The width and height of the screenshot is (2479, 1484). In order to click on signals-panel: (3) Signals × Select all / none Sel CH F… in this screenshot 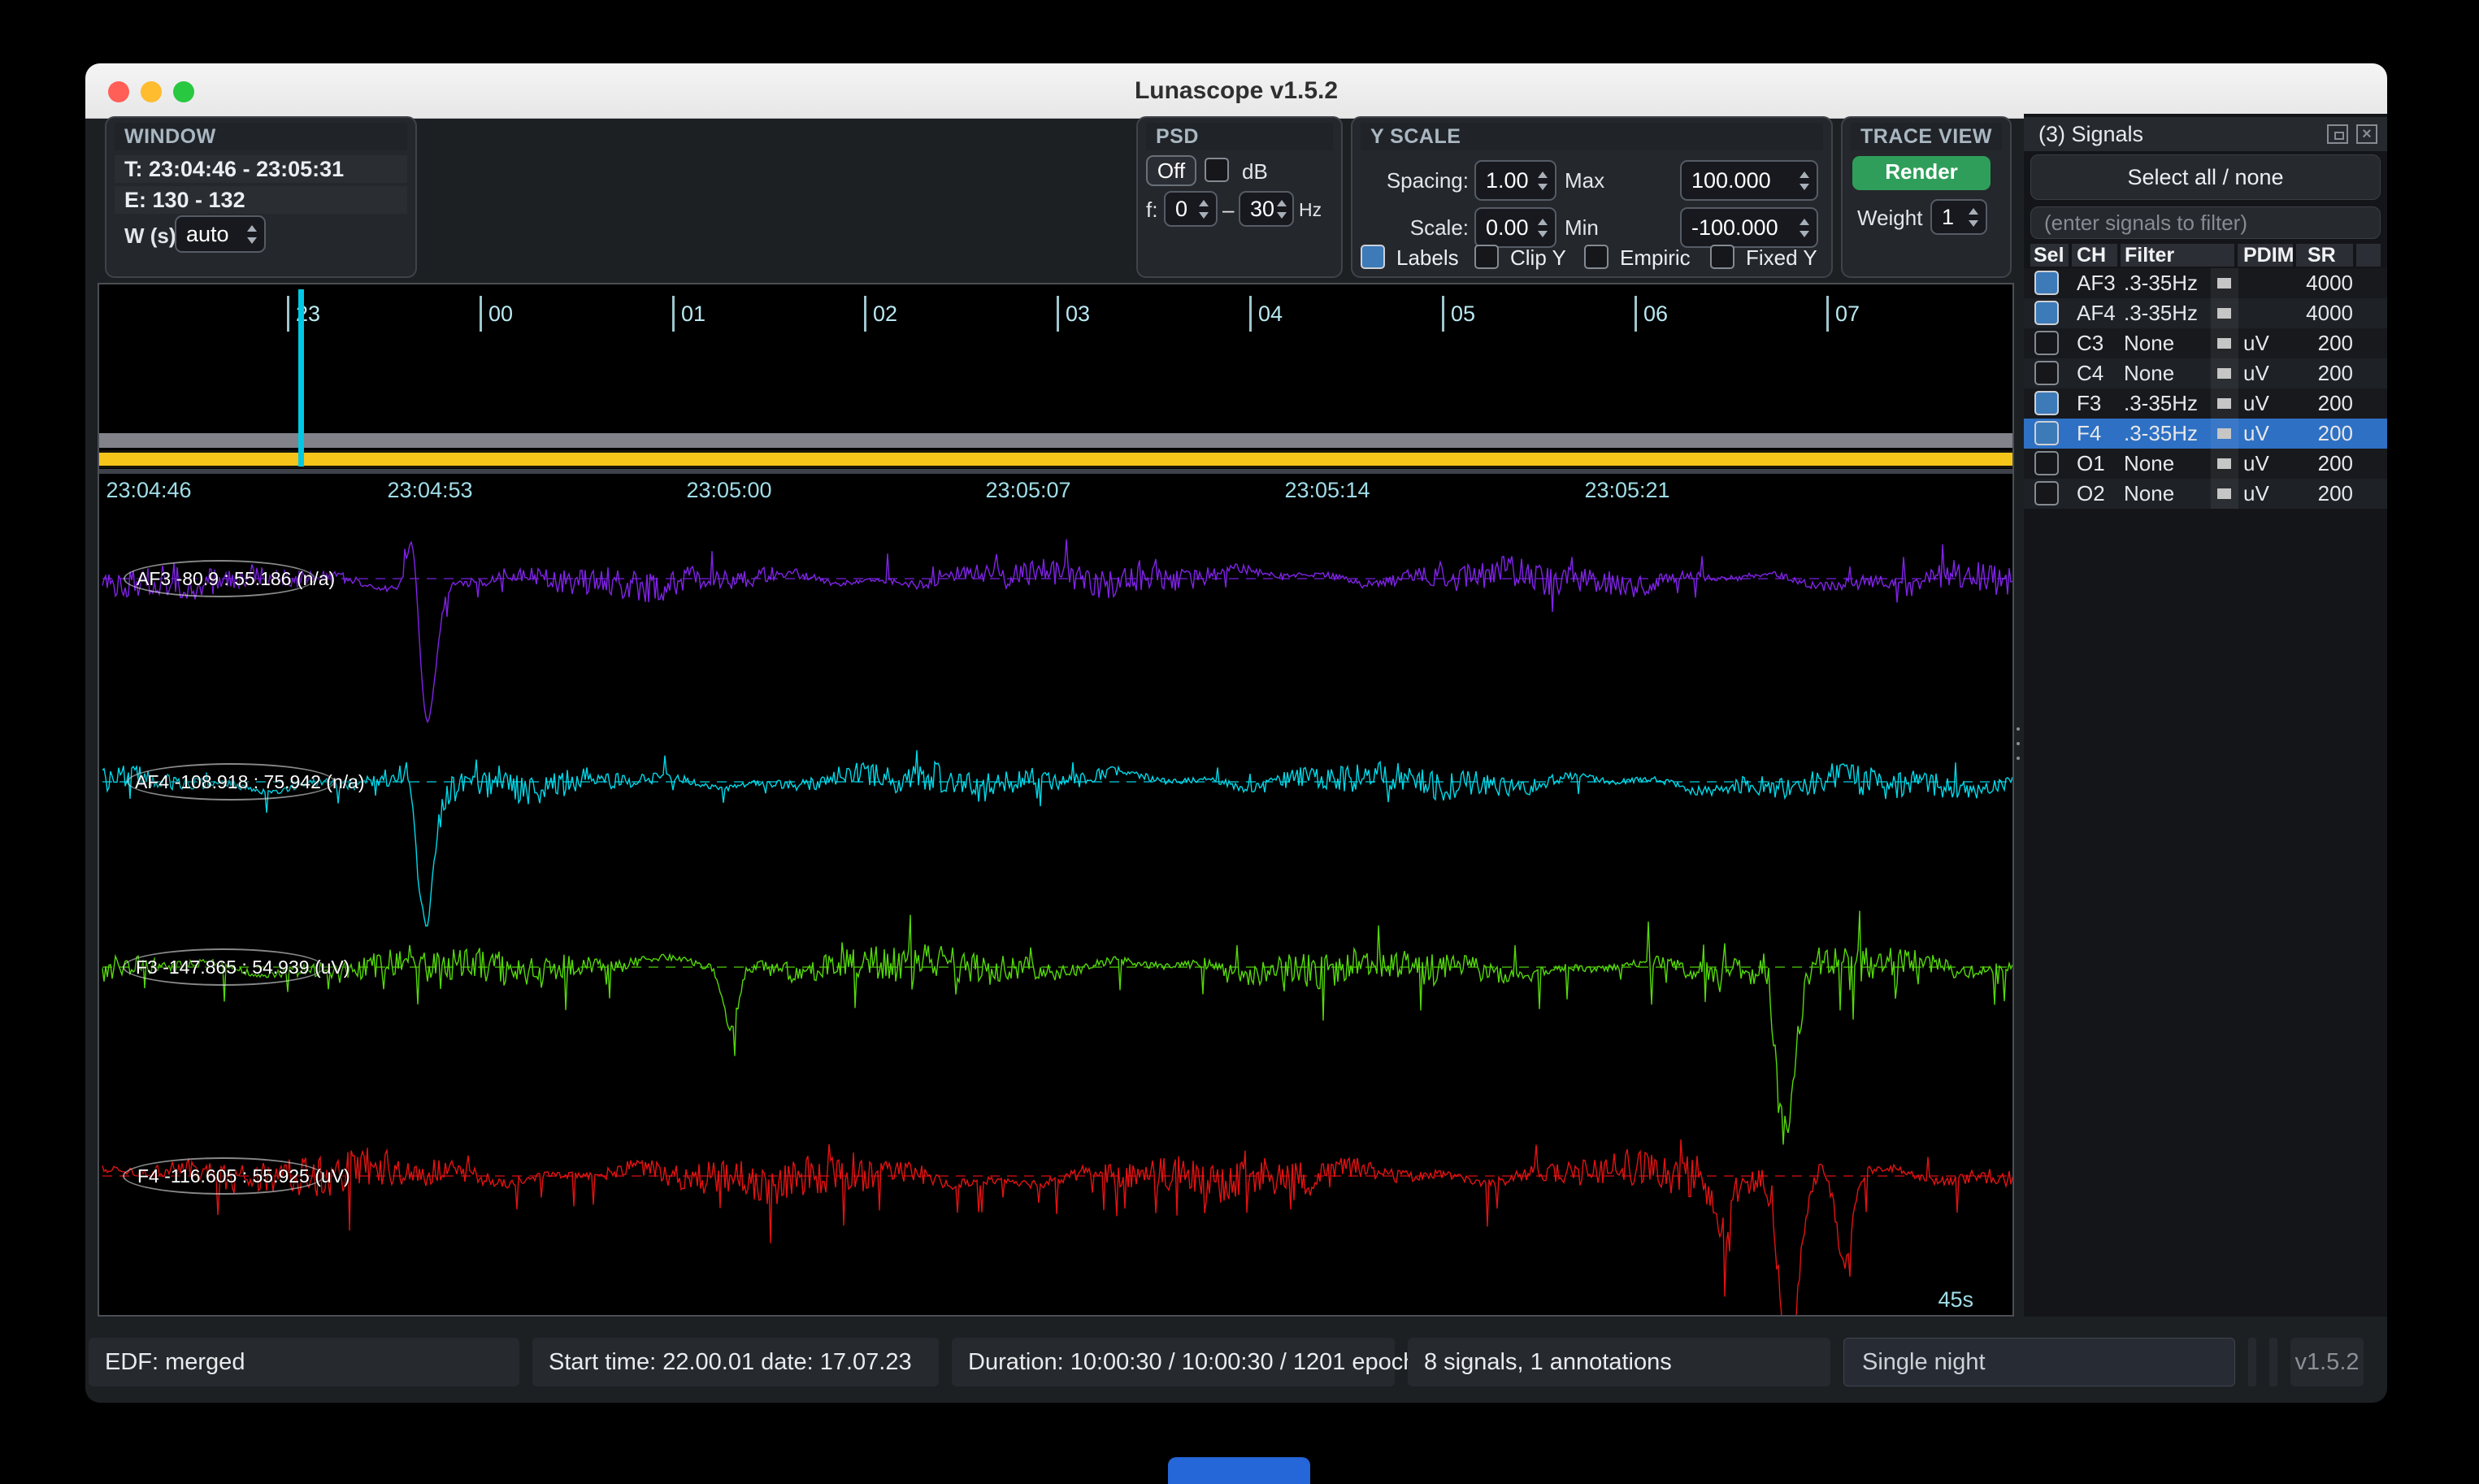, I will do `click(2205, 715)`.